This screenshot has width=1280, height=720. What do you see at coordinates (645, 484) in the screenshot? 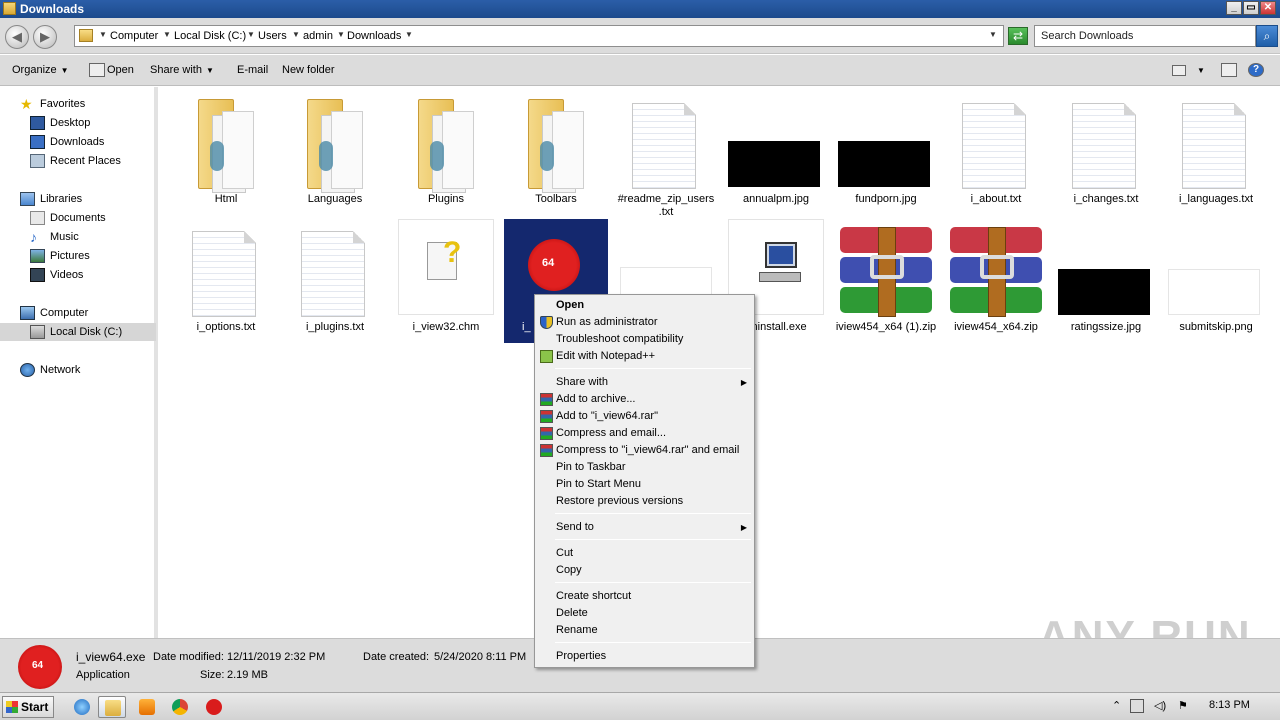
I see `menu-pin-start: Pin to Start Menu` at bounding box center [645, 484].